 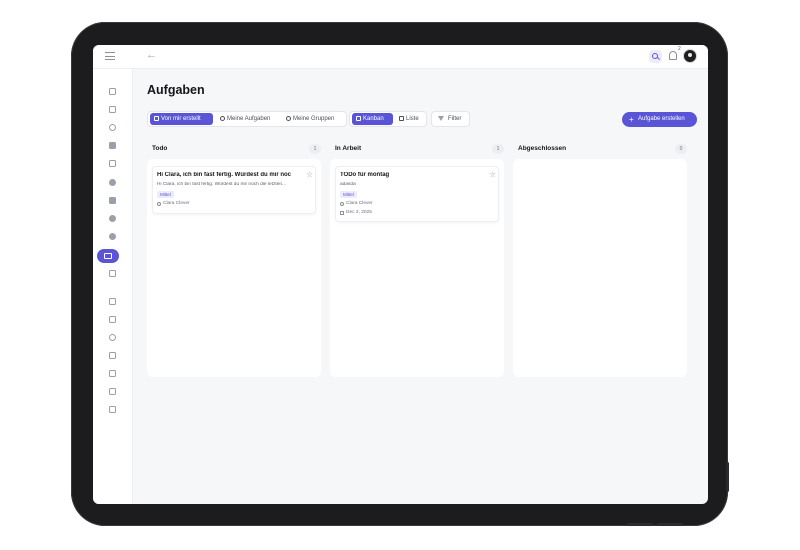 What do you see at coordinates (112, 301) in the screenshot?
I see `files-icon` at bounding box center [112, 301].